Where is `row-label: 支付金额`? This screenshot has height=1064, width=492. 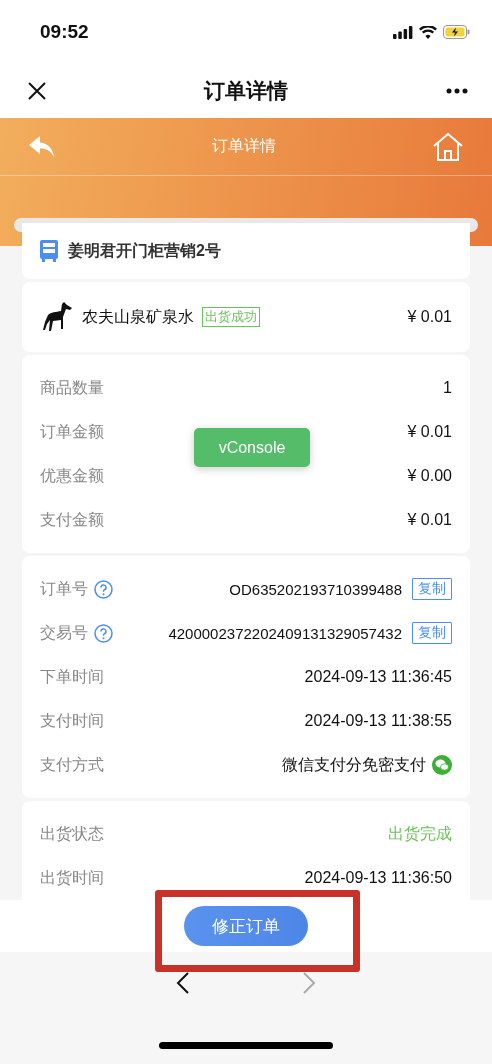 row-label: 支付金额 is located at coordinates (72, 519).